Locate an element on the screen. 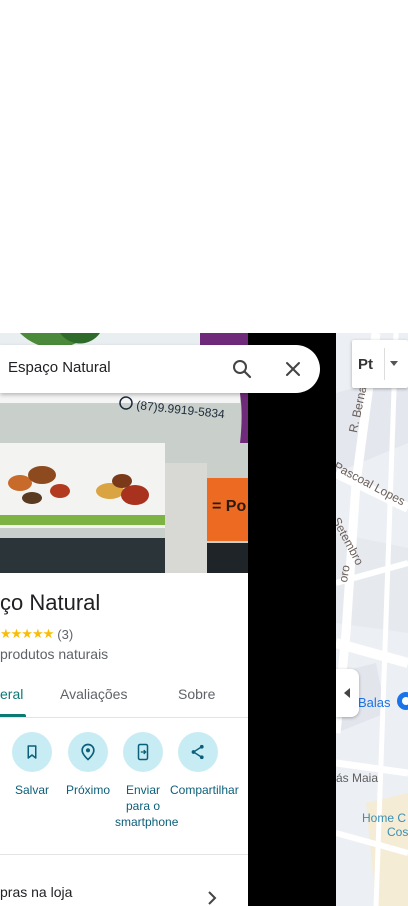 The width and height of the screenshot is (408, 906). in-store-shopping-row: pras na loja is located at coordinates (36, 892).